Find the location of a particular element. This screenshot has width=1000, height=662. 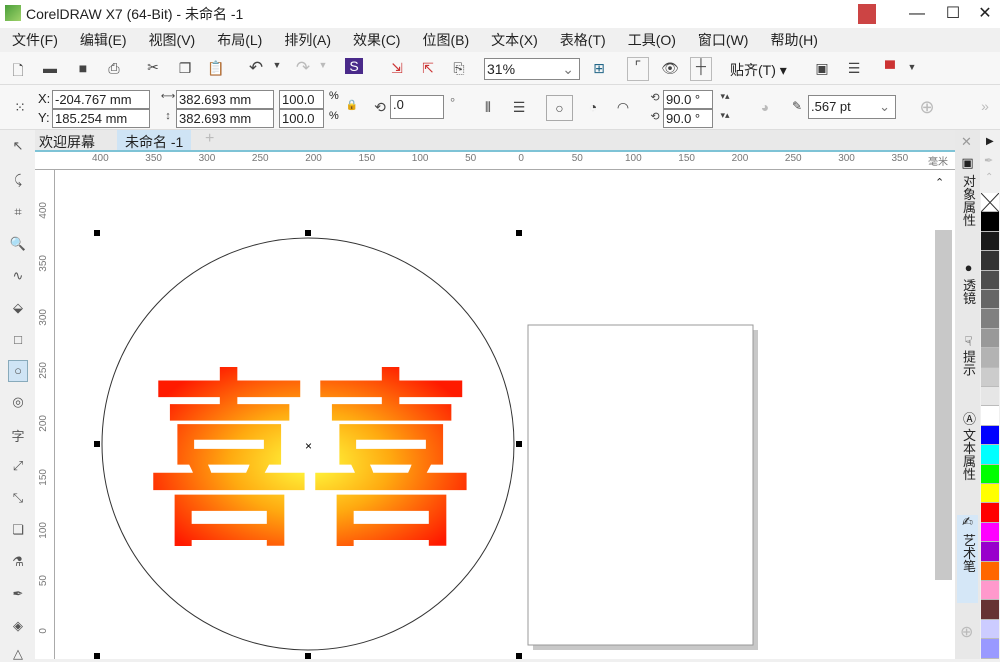

minimize-button: — is located at coordinates (917, 14).